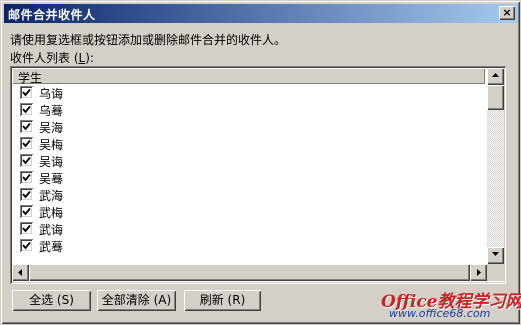 The image size is (521, 325). Describe the element at coordinates (451, 305) in the screenshot. I see `site-watermark: Office教程学习网 www.office68.com` at that location.